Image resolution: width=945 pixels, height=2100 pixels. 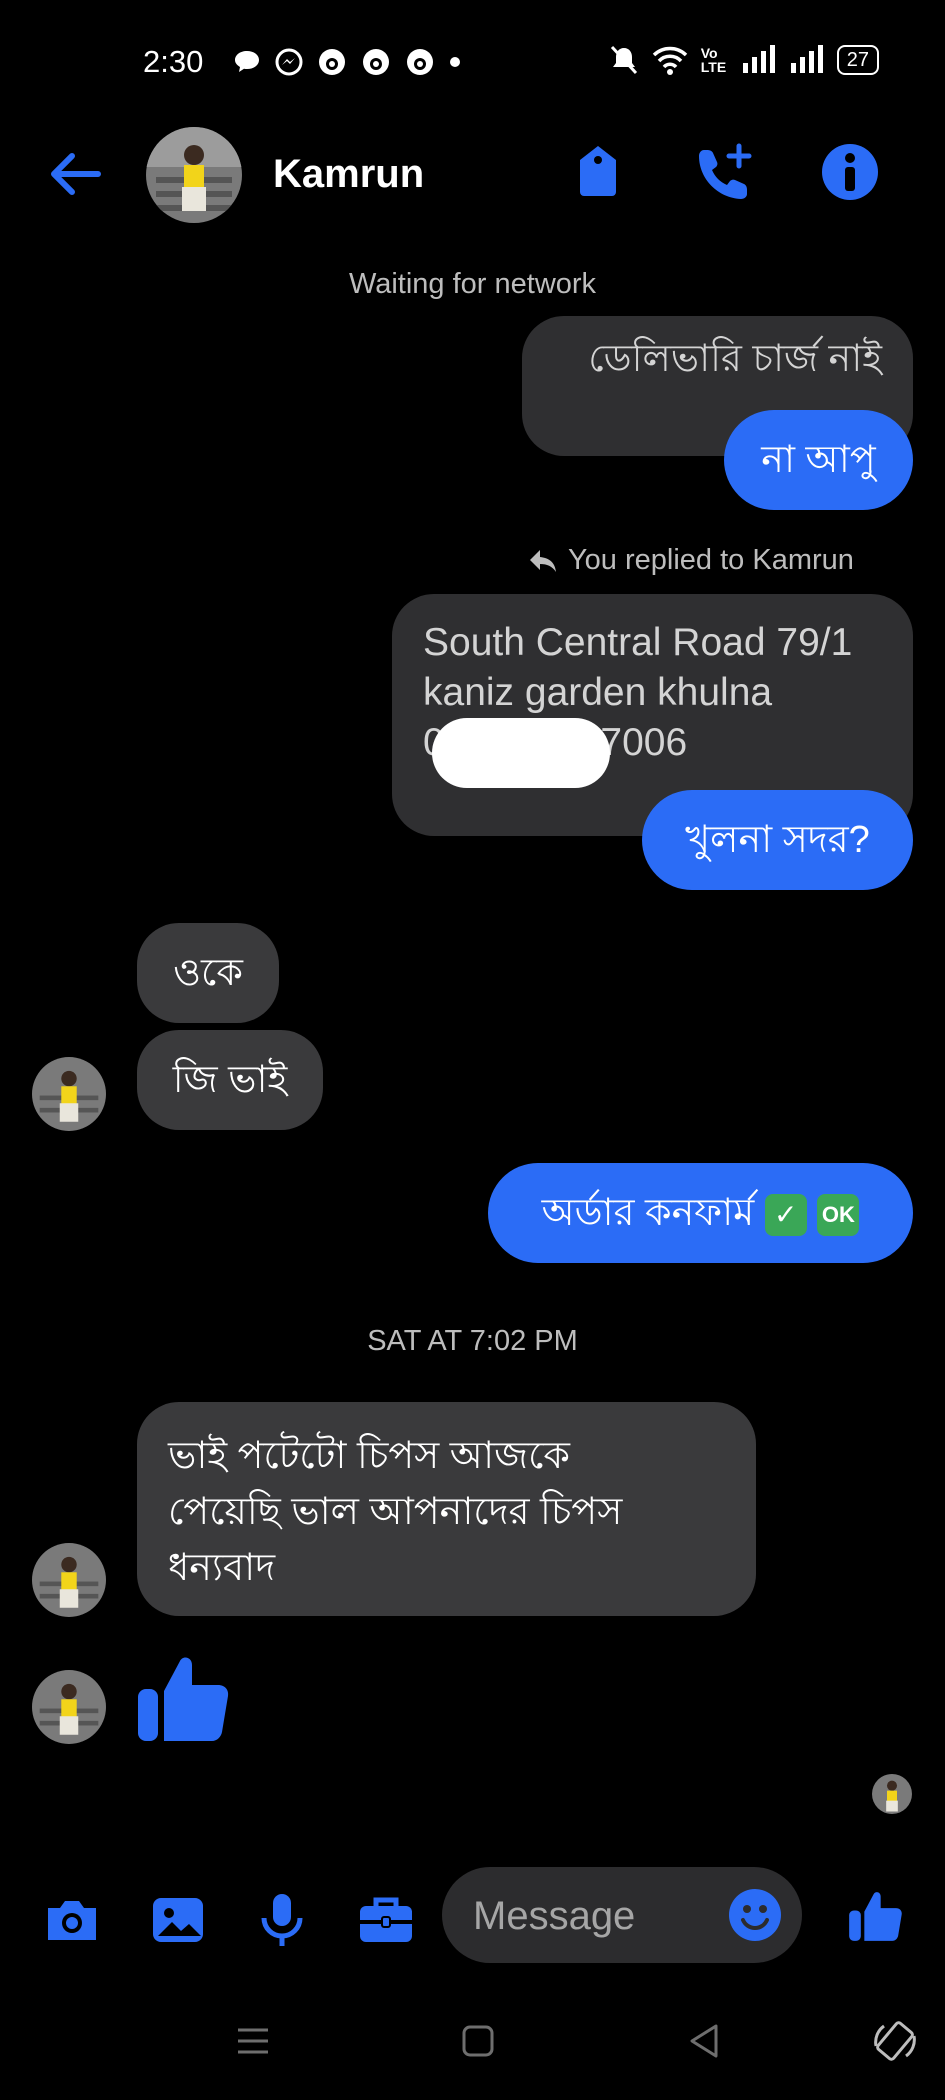 I want to click on redaction-mark, so click(x=521, y=753).